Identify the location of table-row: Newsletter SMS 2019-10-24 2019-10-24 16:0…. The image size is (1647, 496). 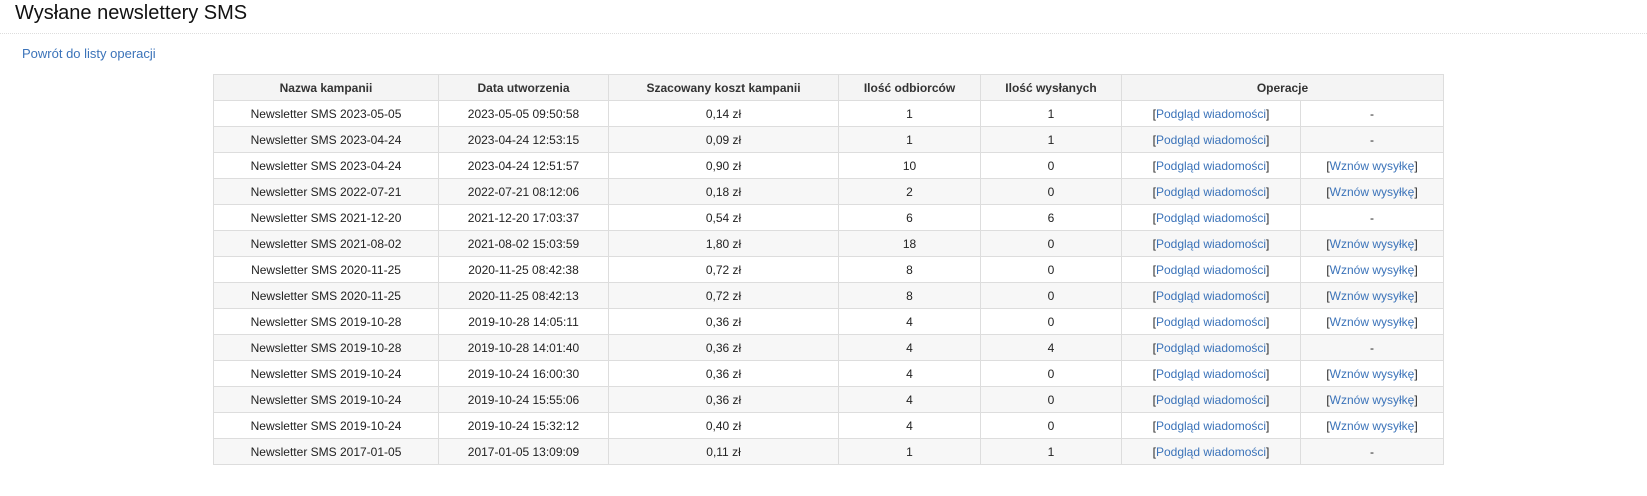
(828, 373).